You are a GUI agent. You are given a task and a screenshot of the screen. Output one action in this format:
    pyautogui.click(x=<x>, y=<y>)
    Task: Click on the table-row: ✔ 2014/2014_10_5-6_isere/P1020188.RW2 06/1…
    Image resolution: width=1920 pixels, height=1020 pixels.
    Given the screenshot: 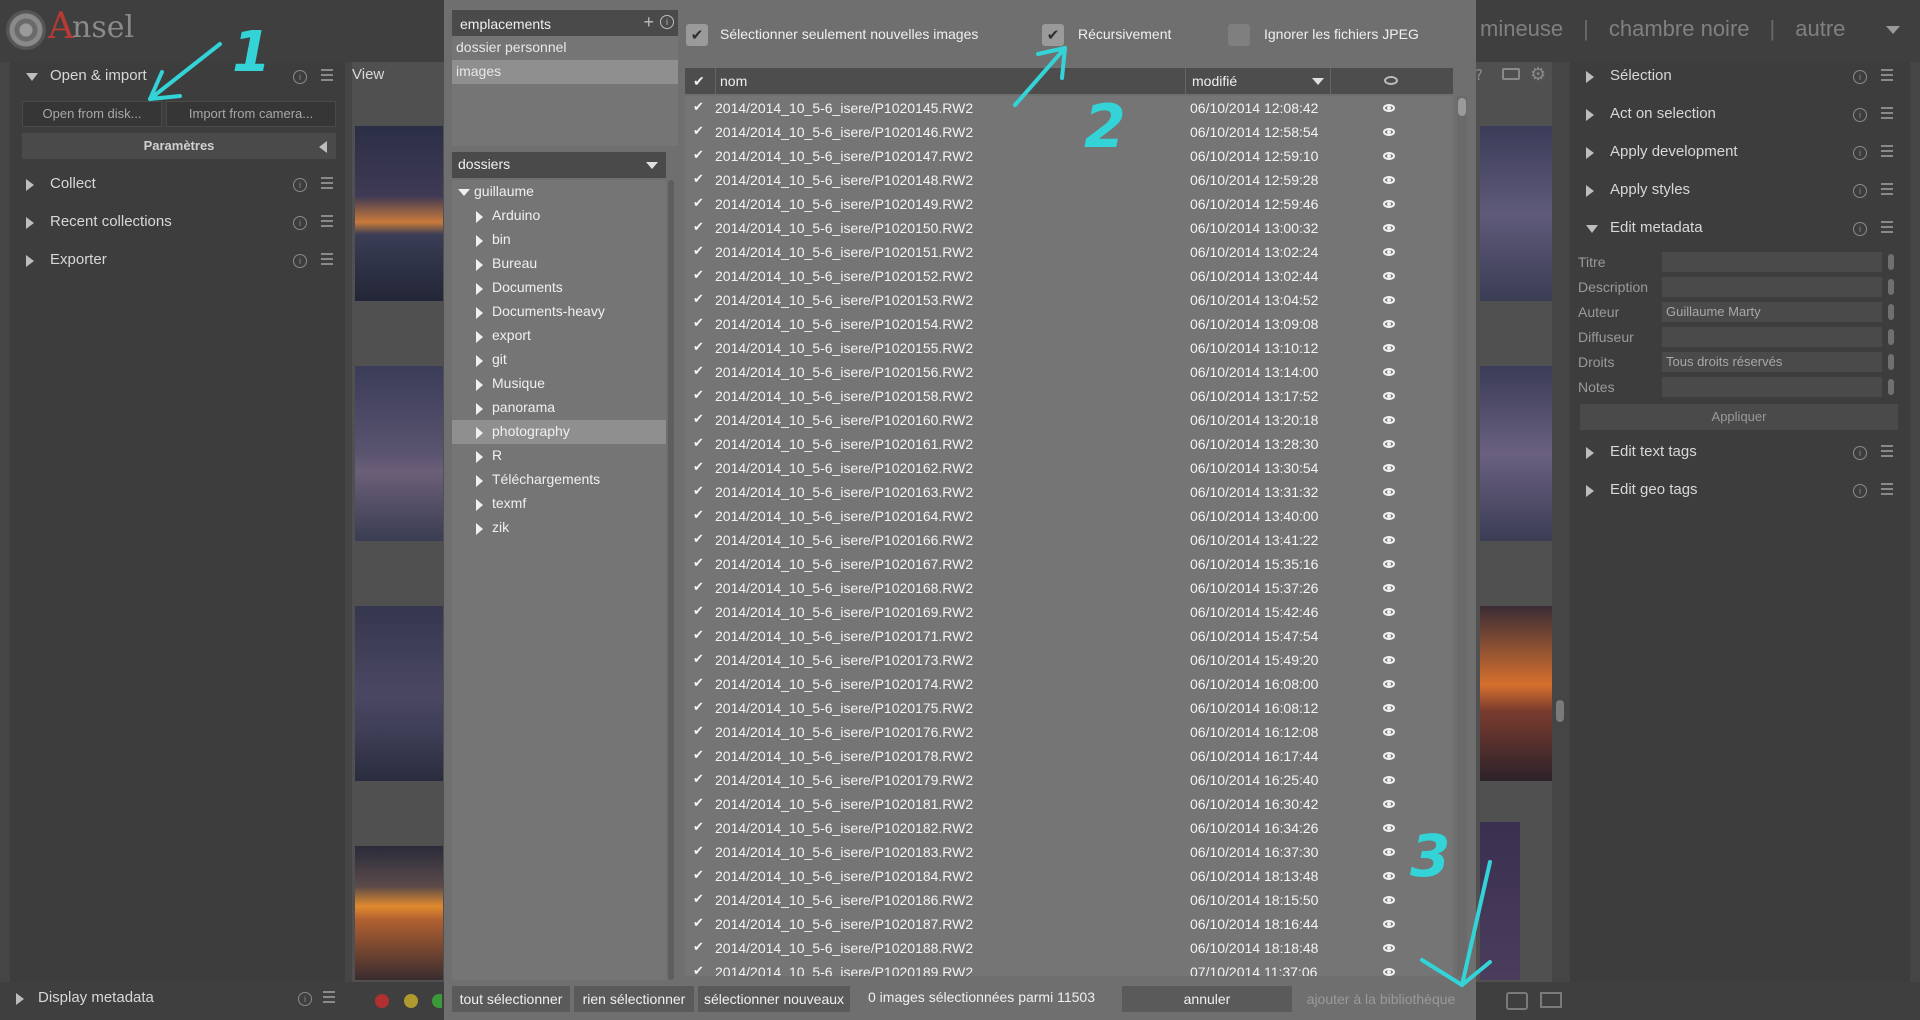 What is the action you would take?
    pyautogui.click(x=1069, y=948)
    